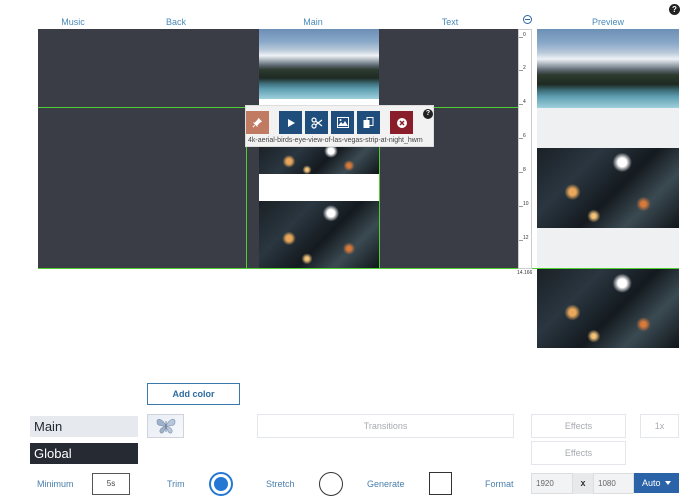 The height and width of the screenshot is (504, 700). I want to click on minimum-label: Minimum, so click(55, 484).